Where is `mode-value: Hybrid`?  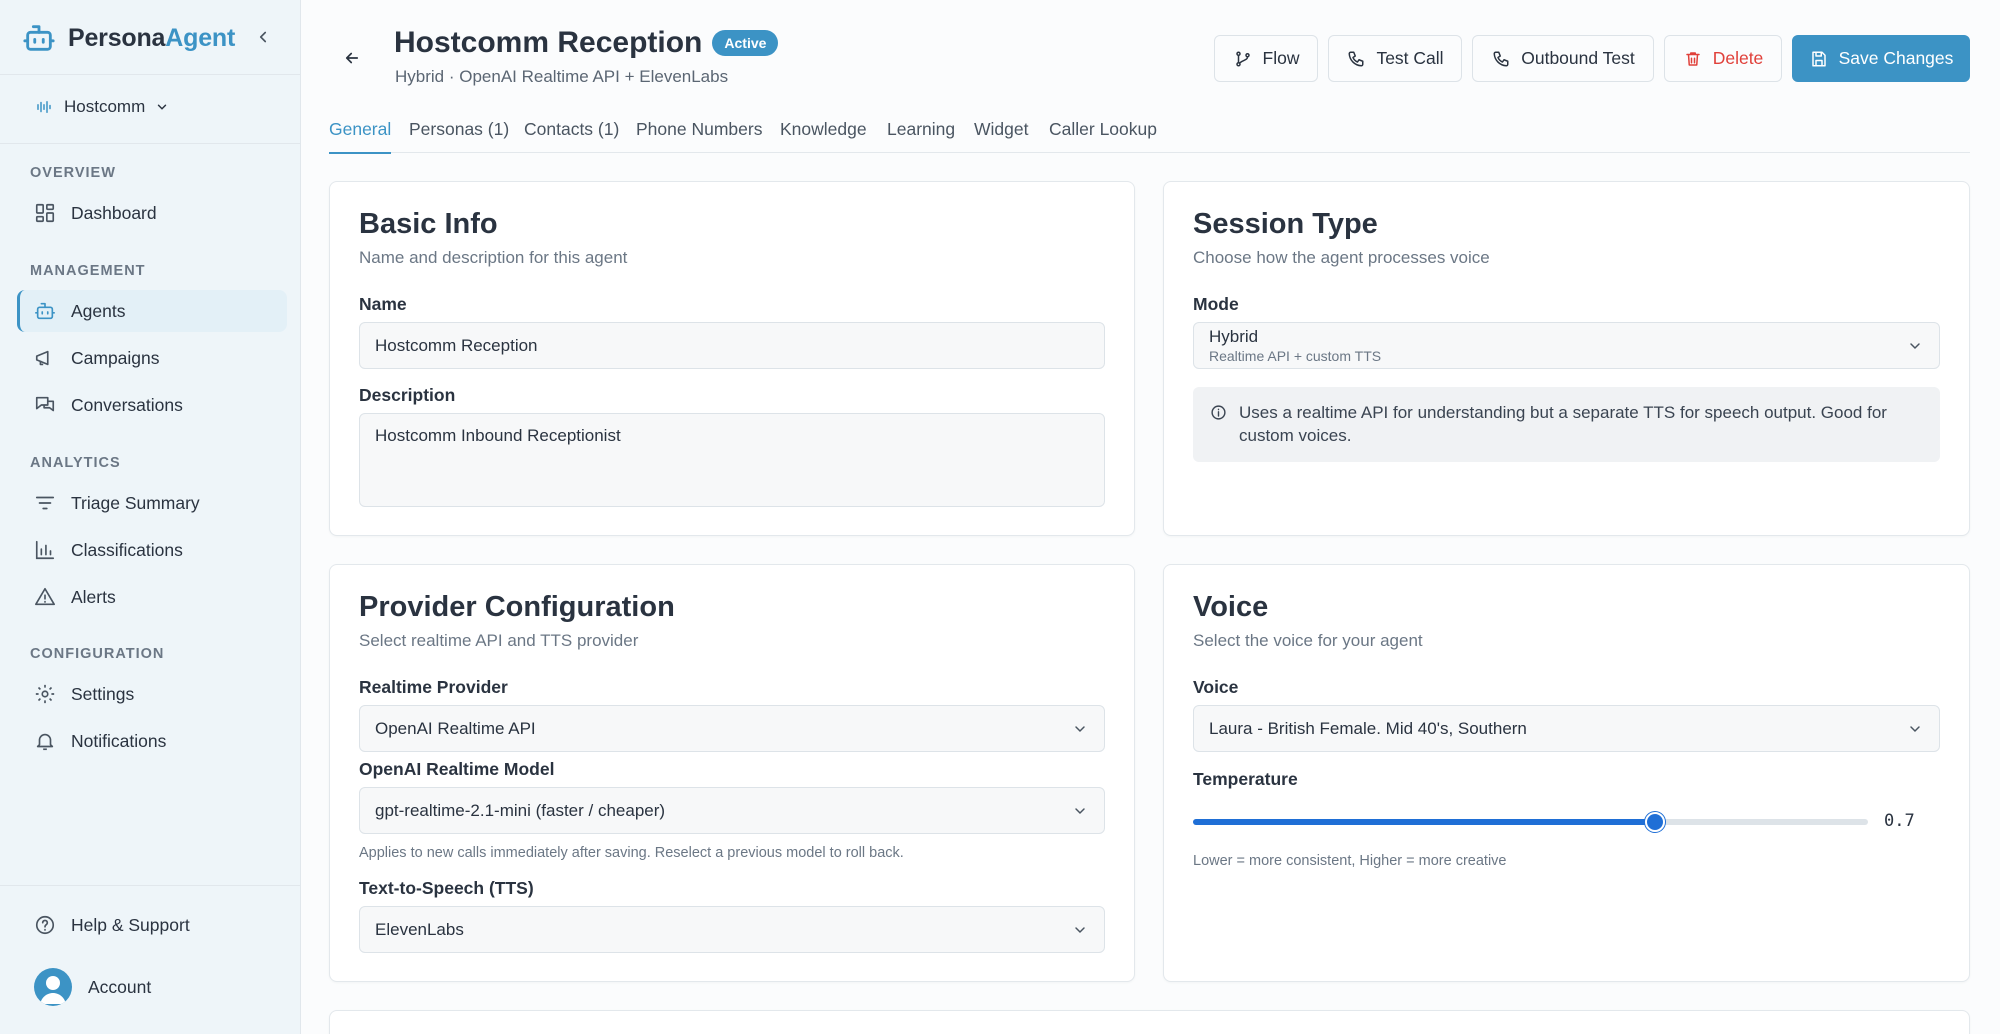 mode-value: Hybrid is located at coordinates (1234, 336).